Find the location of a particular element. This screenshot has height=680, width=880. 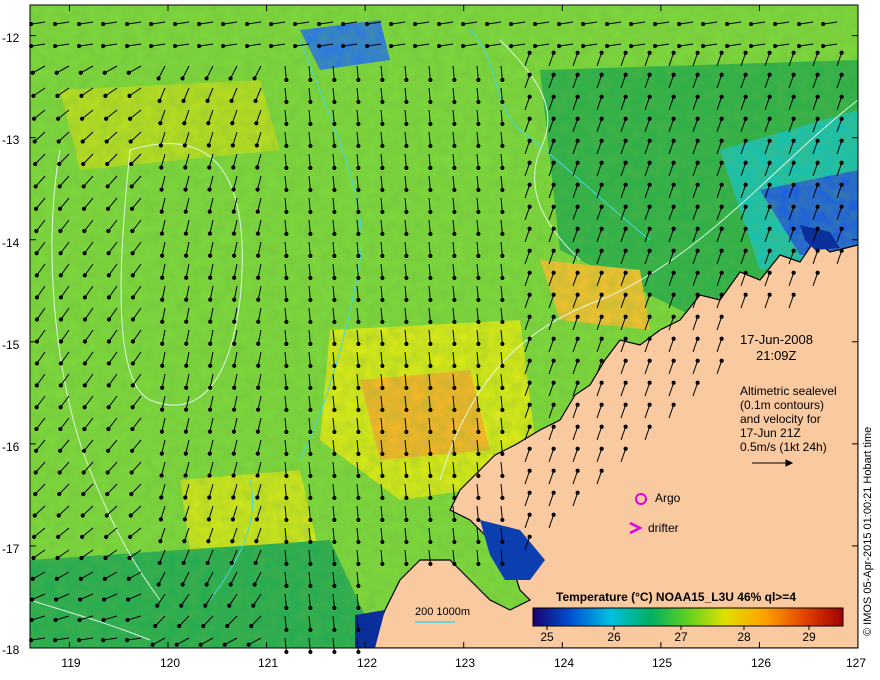

lon-label-122: 122 is located at coordinates (367, 663).